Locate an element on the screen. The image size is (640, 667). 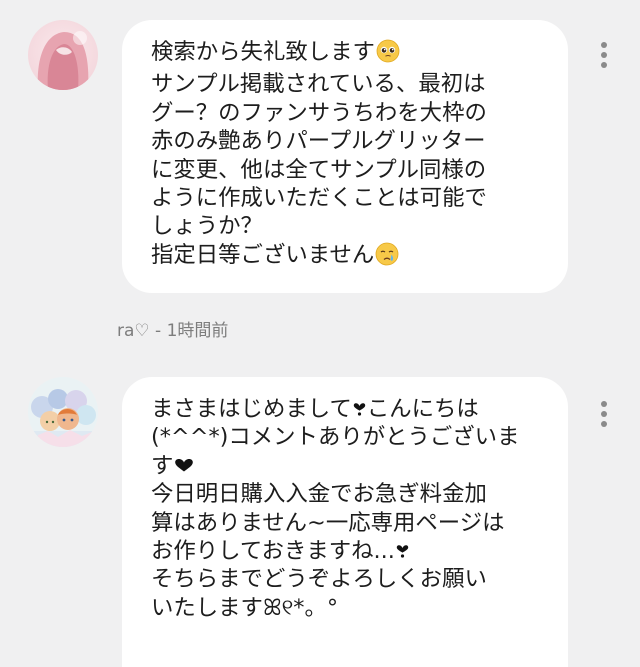
comment-line: 赤のみ艶ありパープルグリッター is located at coordinates (318, 141).